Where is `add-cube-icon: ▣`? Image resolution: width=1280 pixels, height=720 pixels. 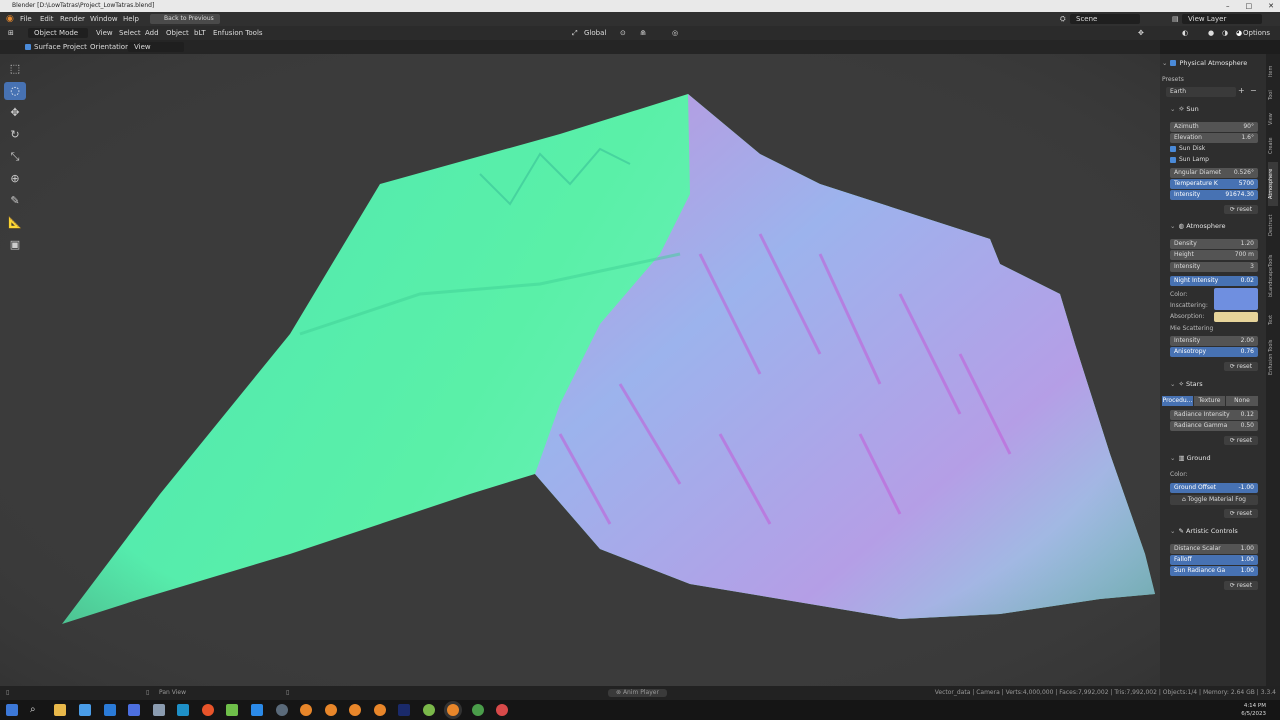
add-cube-icon: ▣ is located at coordinates (15, 245).